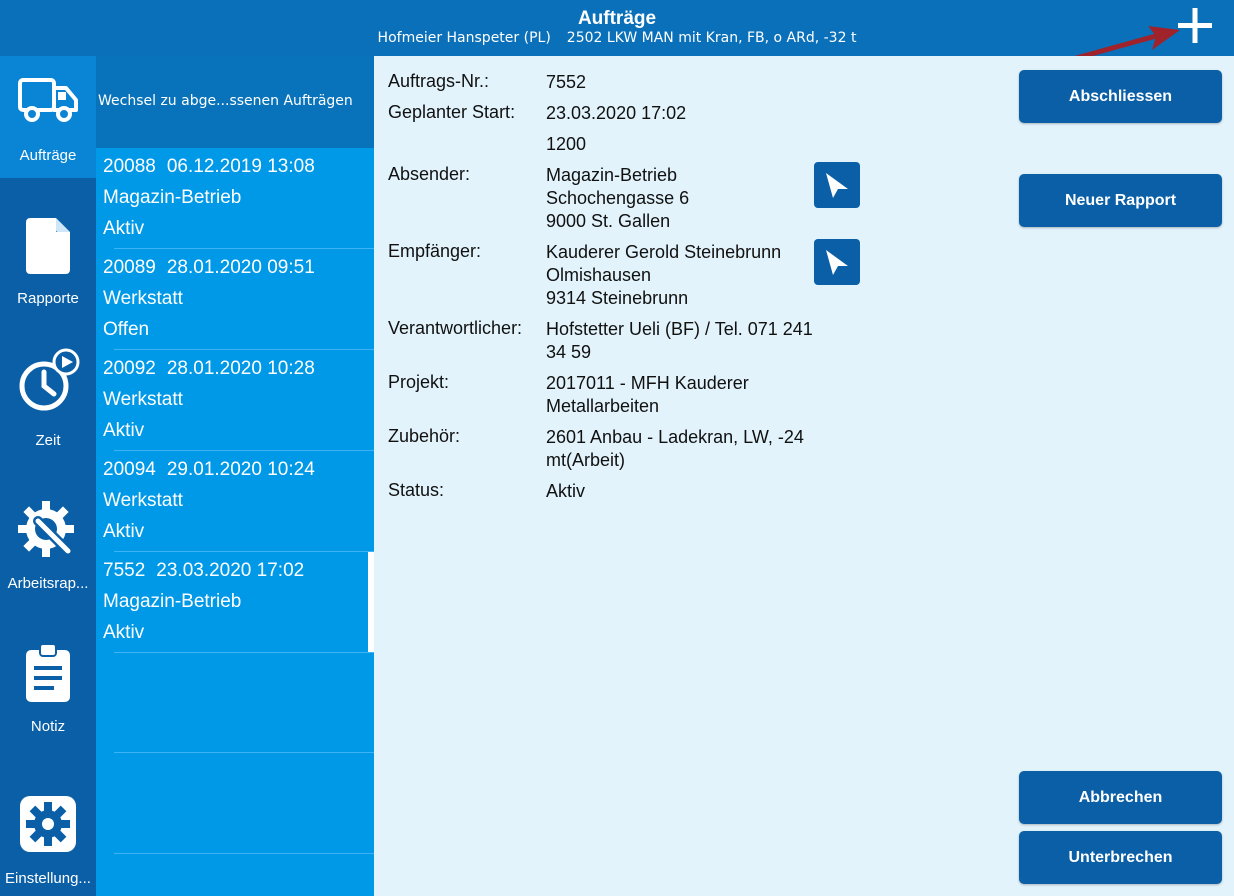  I want to click on empfaenger-line: 9314 Steinebrunn, so click(617, 298).